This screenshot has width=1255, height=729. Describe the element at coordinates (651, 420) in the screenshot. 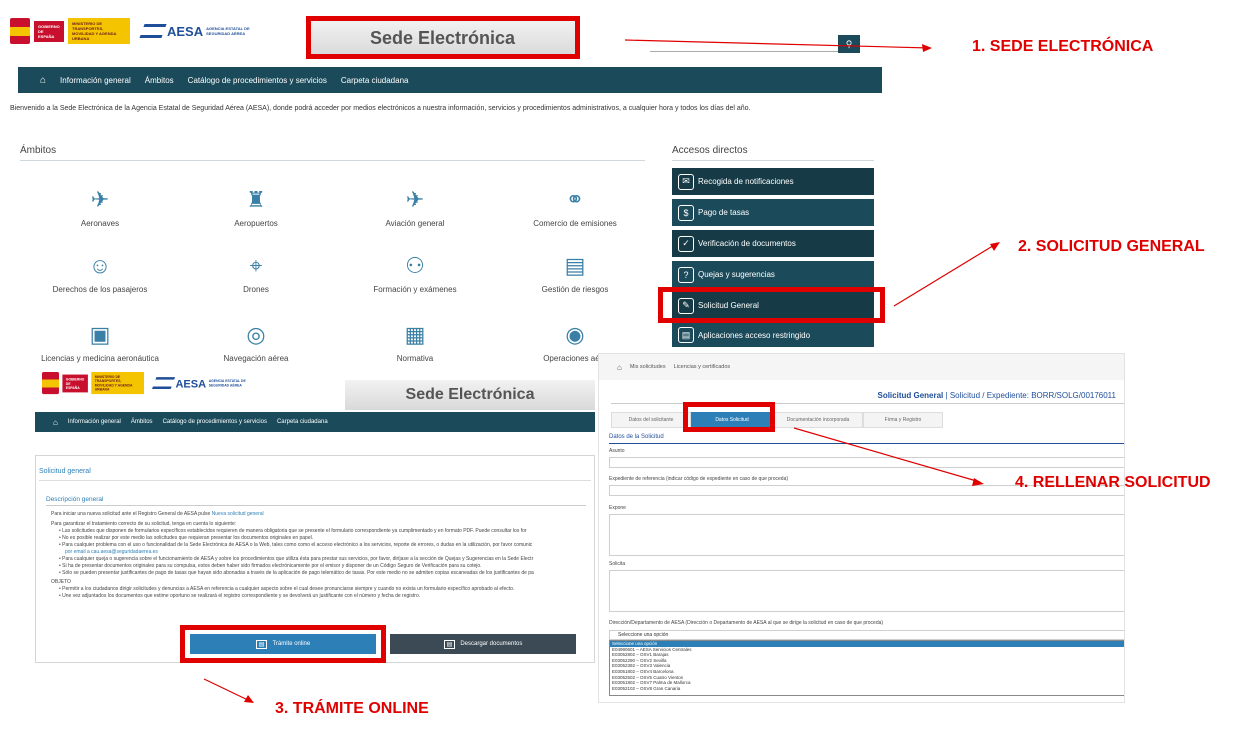

I see `step-datos-solicitante: Datos del solicitante` at that location.